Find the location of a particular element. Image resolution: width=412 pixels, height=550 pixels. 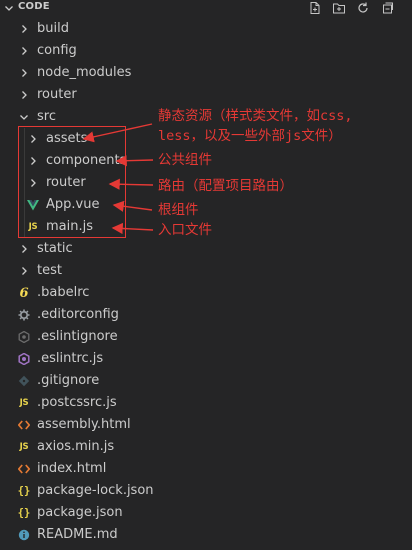

tree-item-gitignore: .gitignore is located at coordinates (206, 381).